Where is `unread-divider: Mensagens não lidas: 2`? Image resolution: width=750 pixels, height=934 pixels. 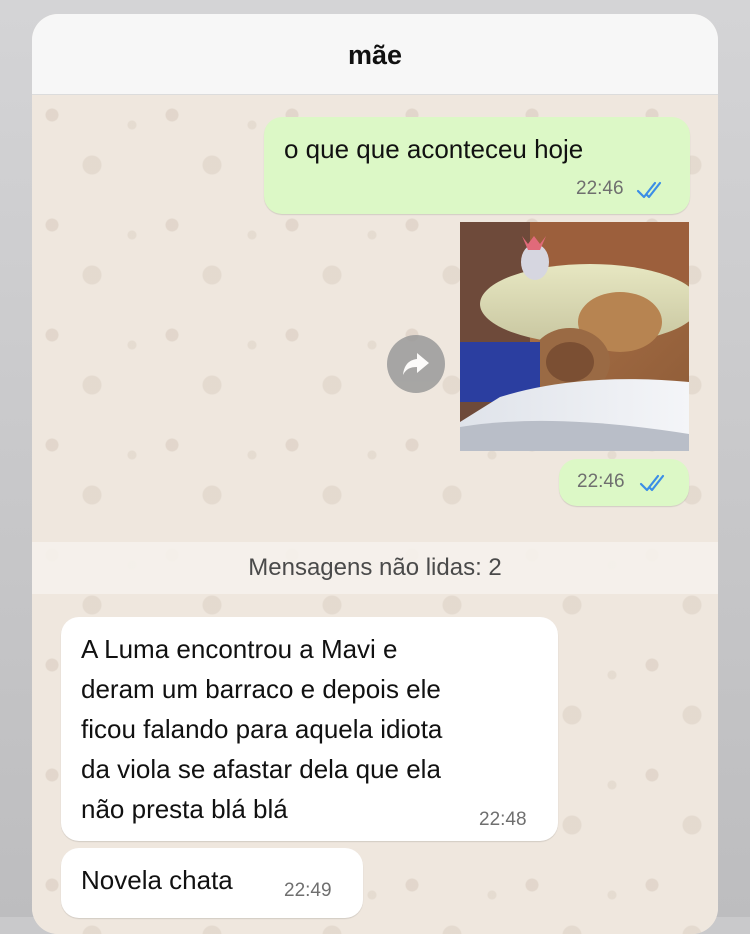
unread-divider: Mensagens não lidas: 2 is located at coordinates (375, 568).